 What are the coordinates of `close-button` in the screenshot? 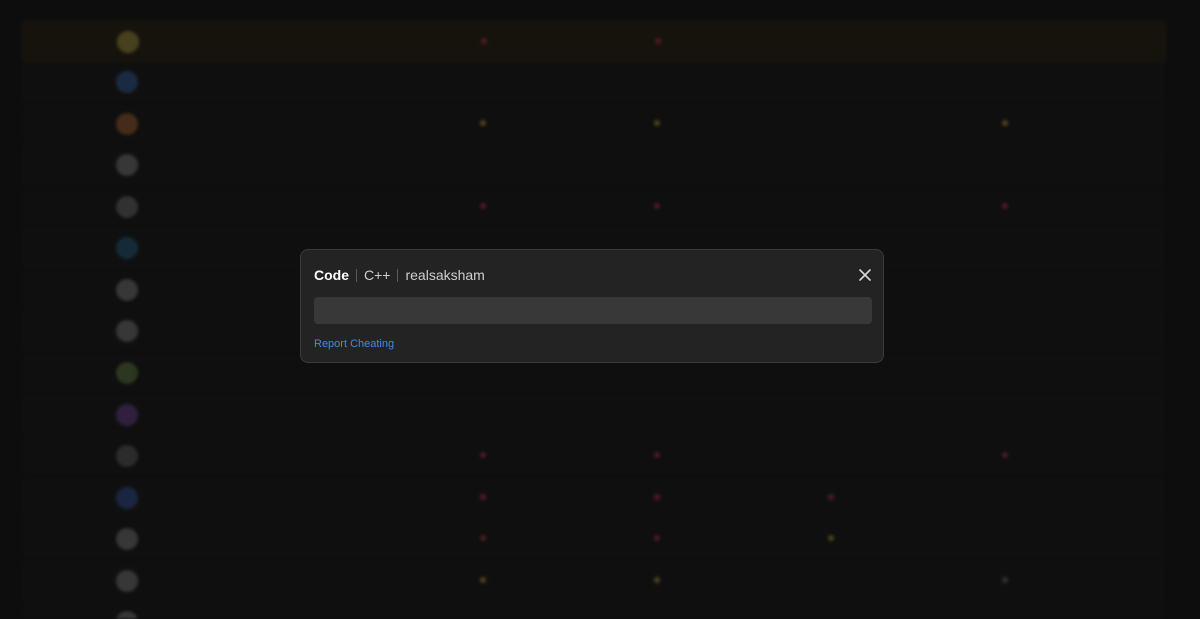 It's located at (865, 275).